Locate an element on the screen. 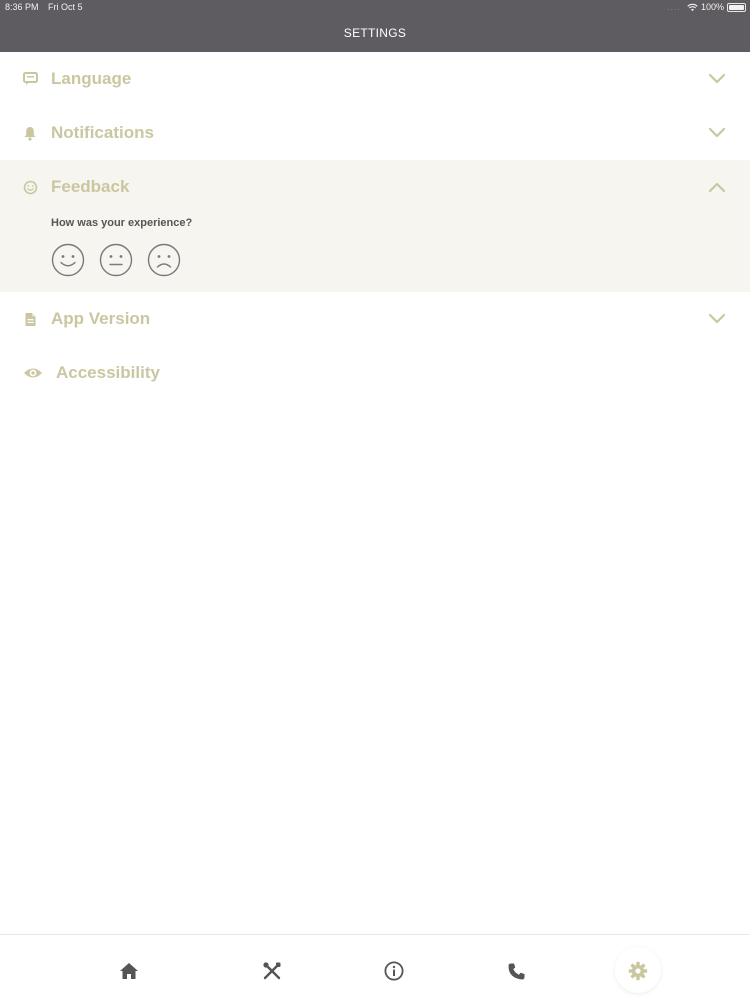 Image resolution: width=750 pixels, height=1001 pixels. bell-icon is located at coordinates (30, 133).